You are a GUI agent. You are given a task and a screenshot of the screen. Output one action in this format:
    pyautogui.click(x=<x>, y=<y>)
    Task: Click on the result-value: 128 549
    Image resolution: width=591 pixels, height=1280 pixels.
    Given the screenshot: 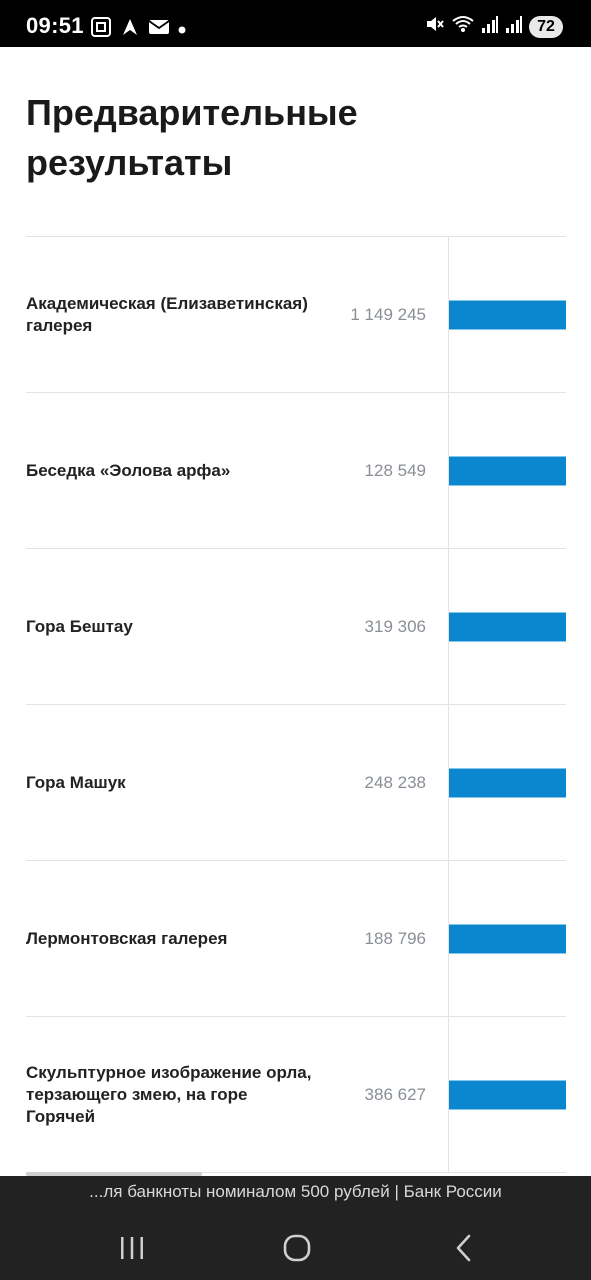 What is the action you would take?
    pyautogui.click(x=395, y=470)
    